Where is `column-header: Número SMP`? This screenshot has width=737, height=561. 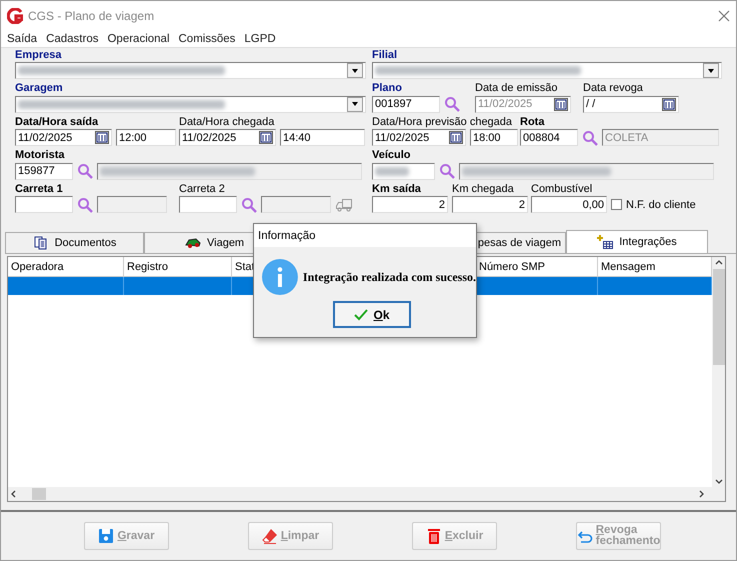 column-header: Número SMP is located at coordinates (537, 266).